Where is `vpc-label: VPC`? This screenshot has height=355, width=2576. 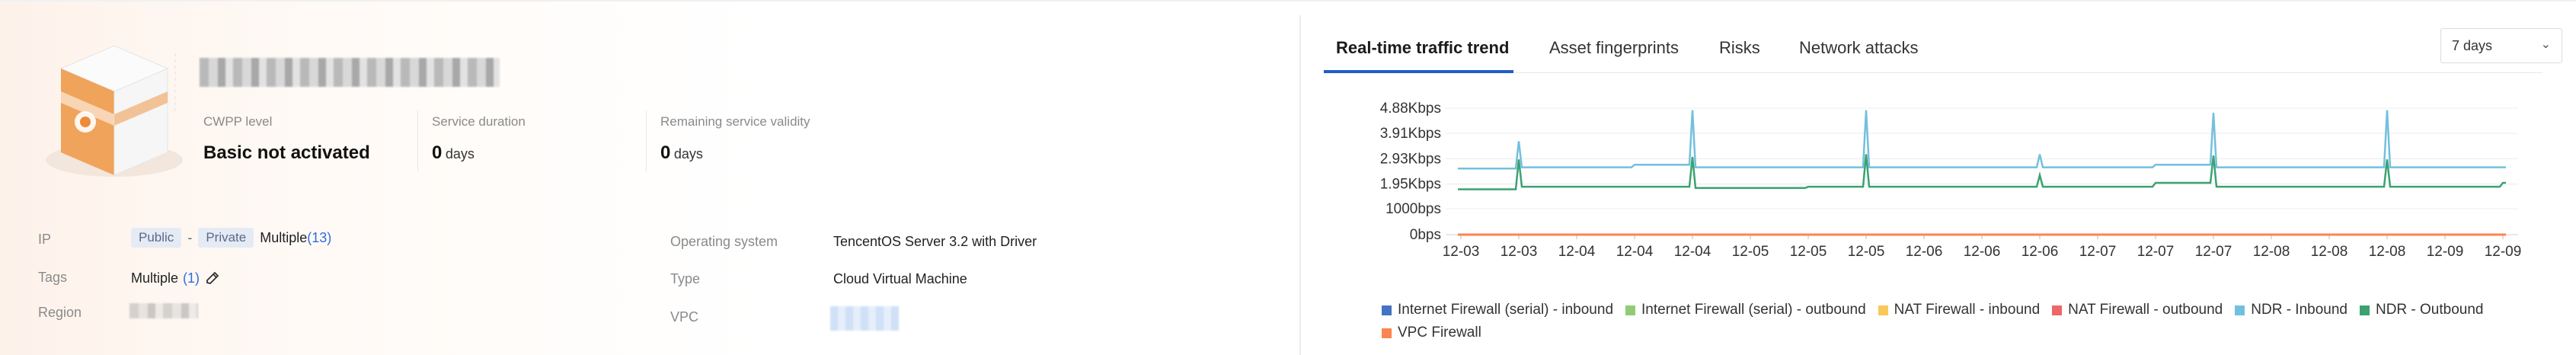 vpc-label: VPC is located at coordinates (685, 317).